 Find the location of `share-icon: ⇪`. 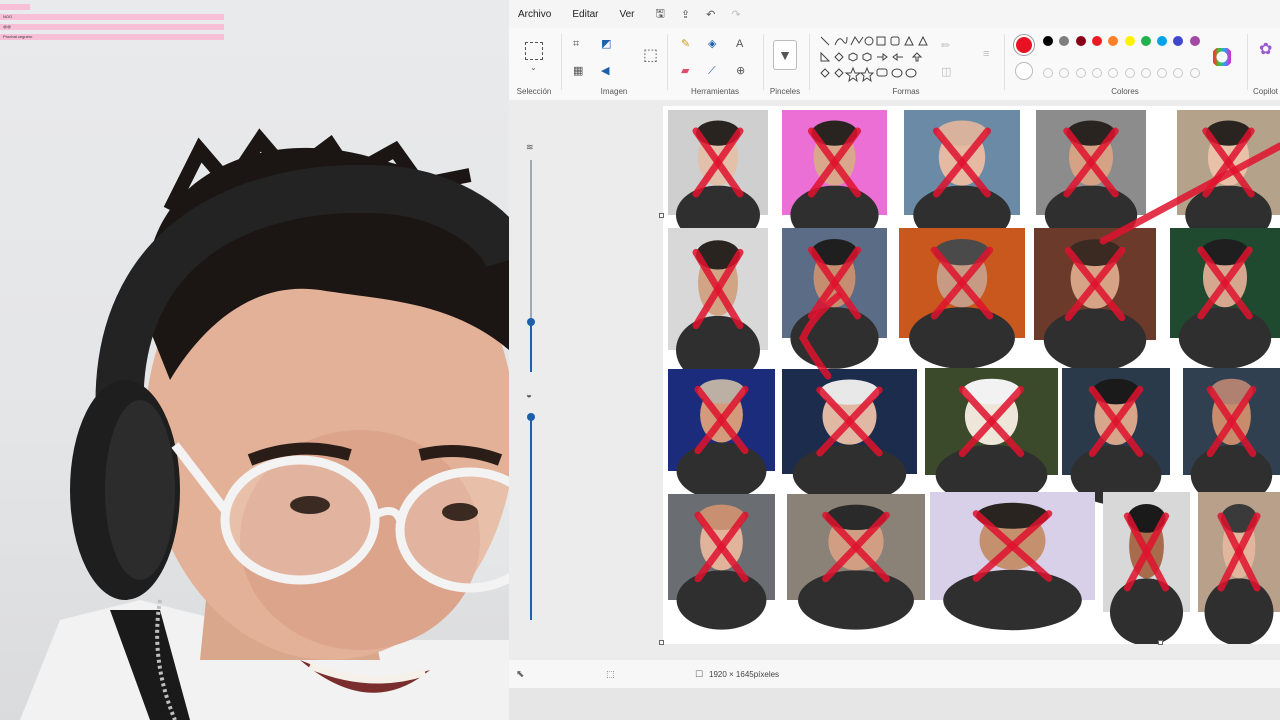

share-icon: ⇪ is located at coordinates (685, 14).